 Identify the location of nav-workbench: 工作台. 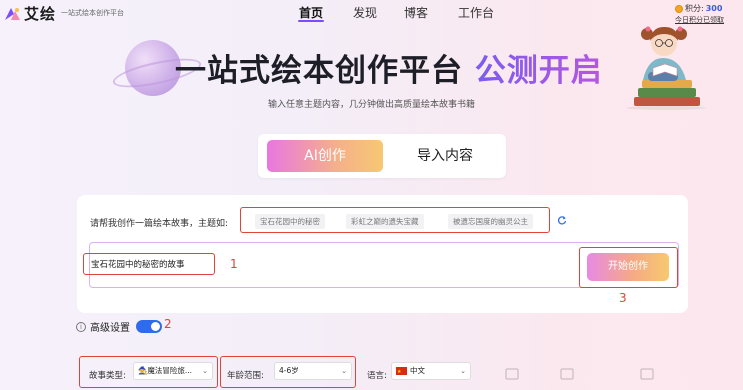
(476, 12).